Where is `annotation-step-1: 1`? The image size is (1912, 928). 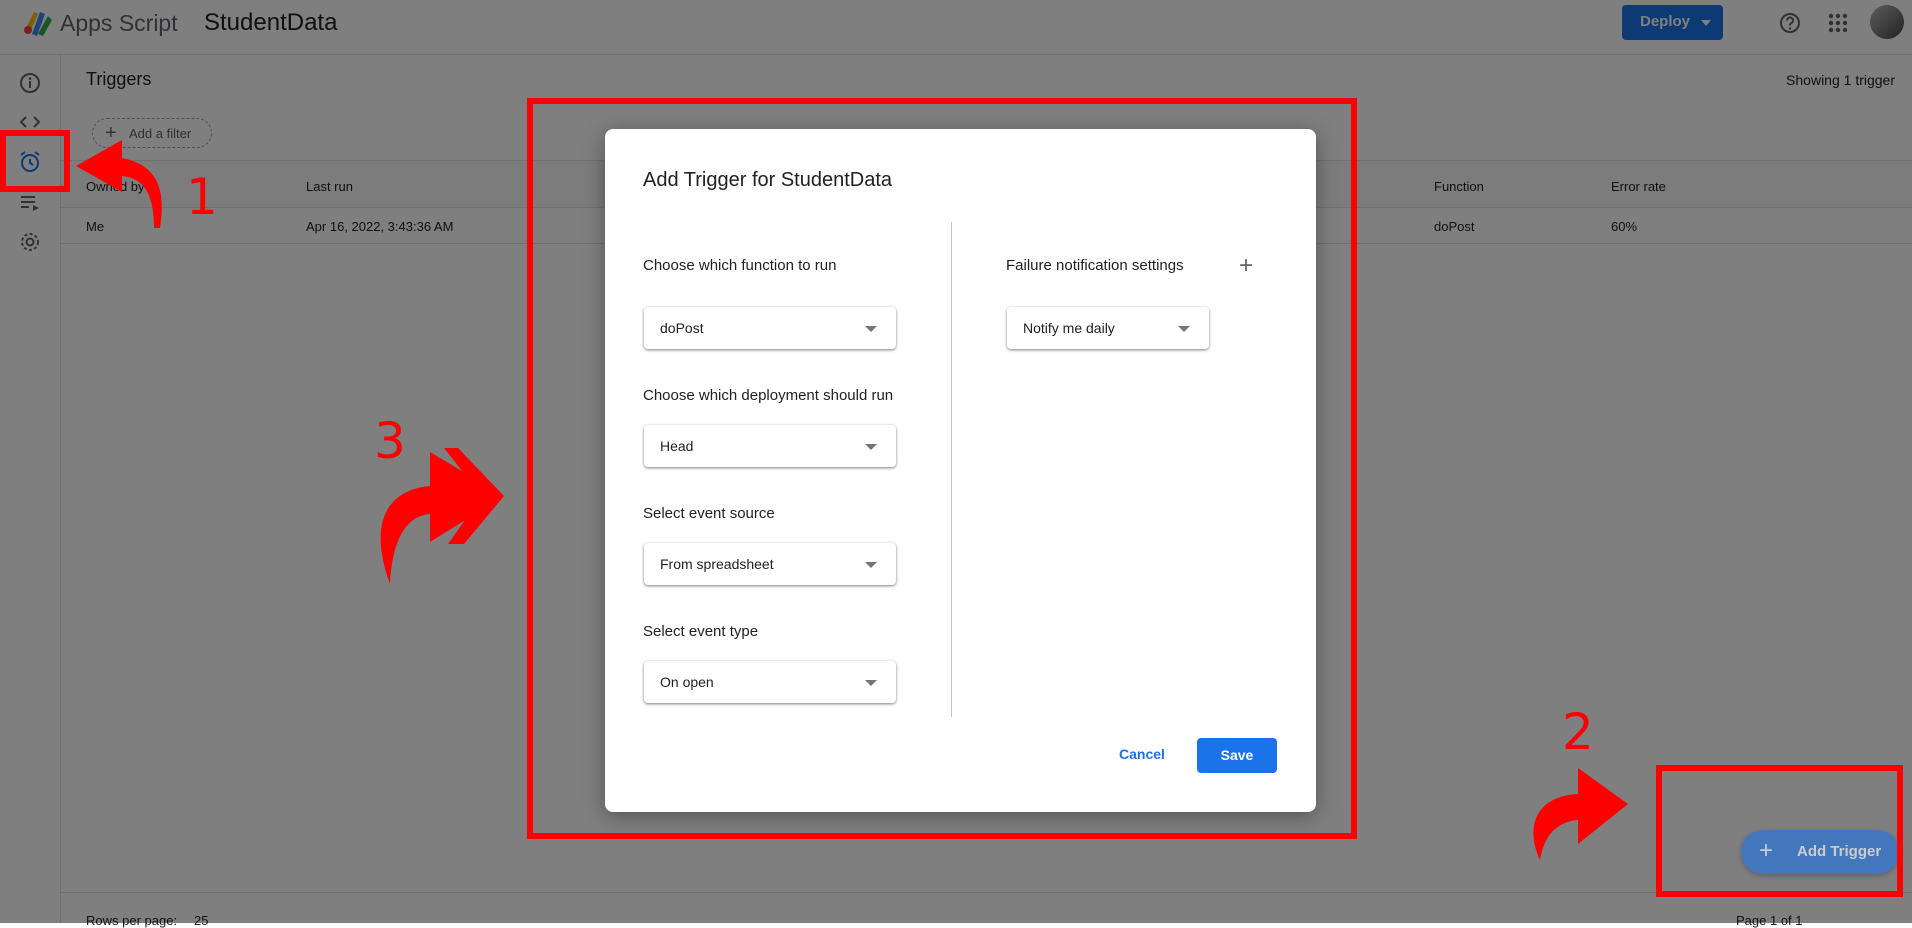 annotation-step-1: 1 is located at coordinates (202, 197).